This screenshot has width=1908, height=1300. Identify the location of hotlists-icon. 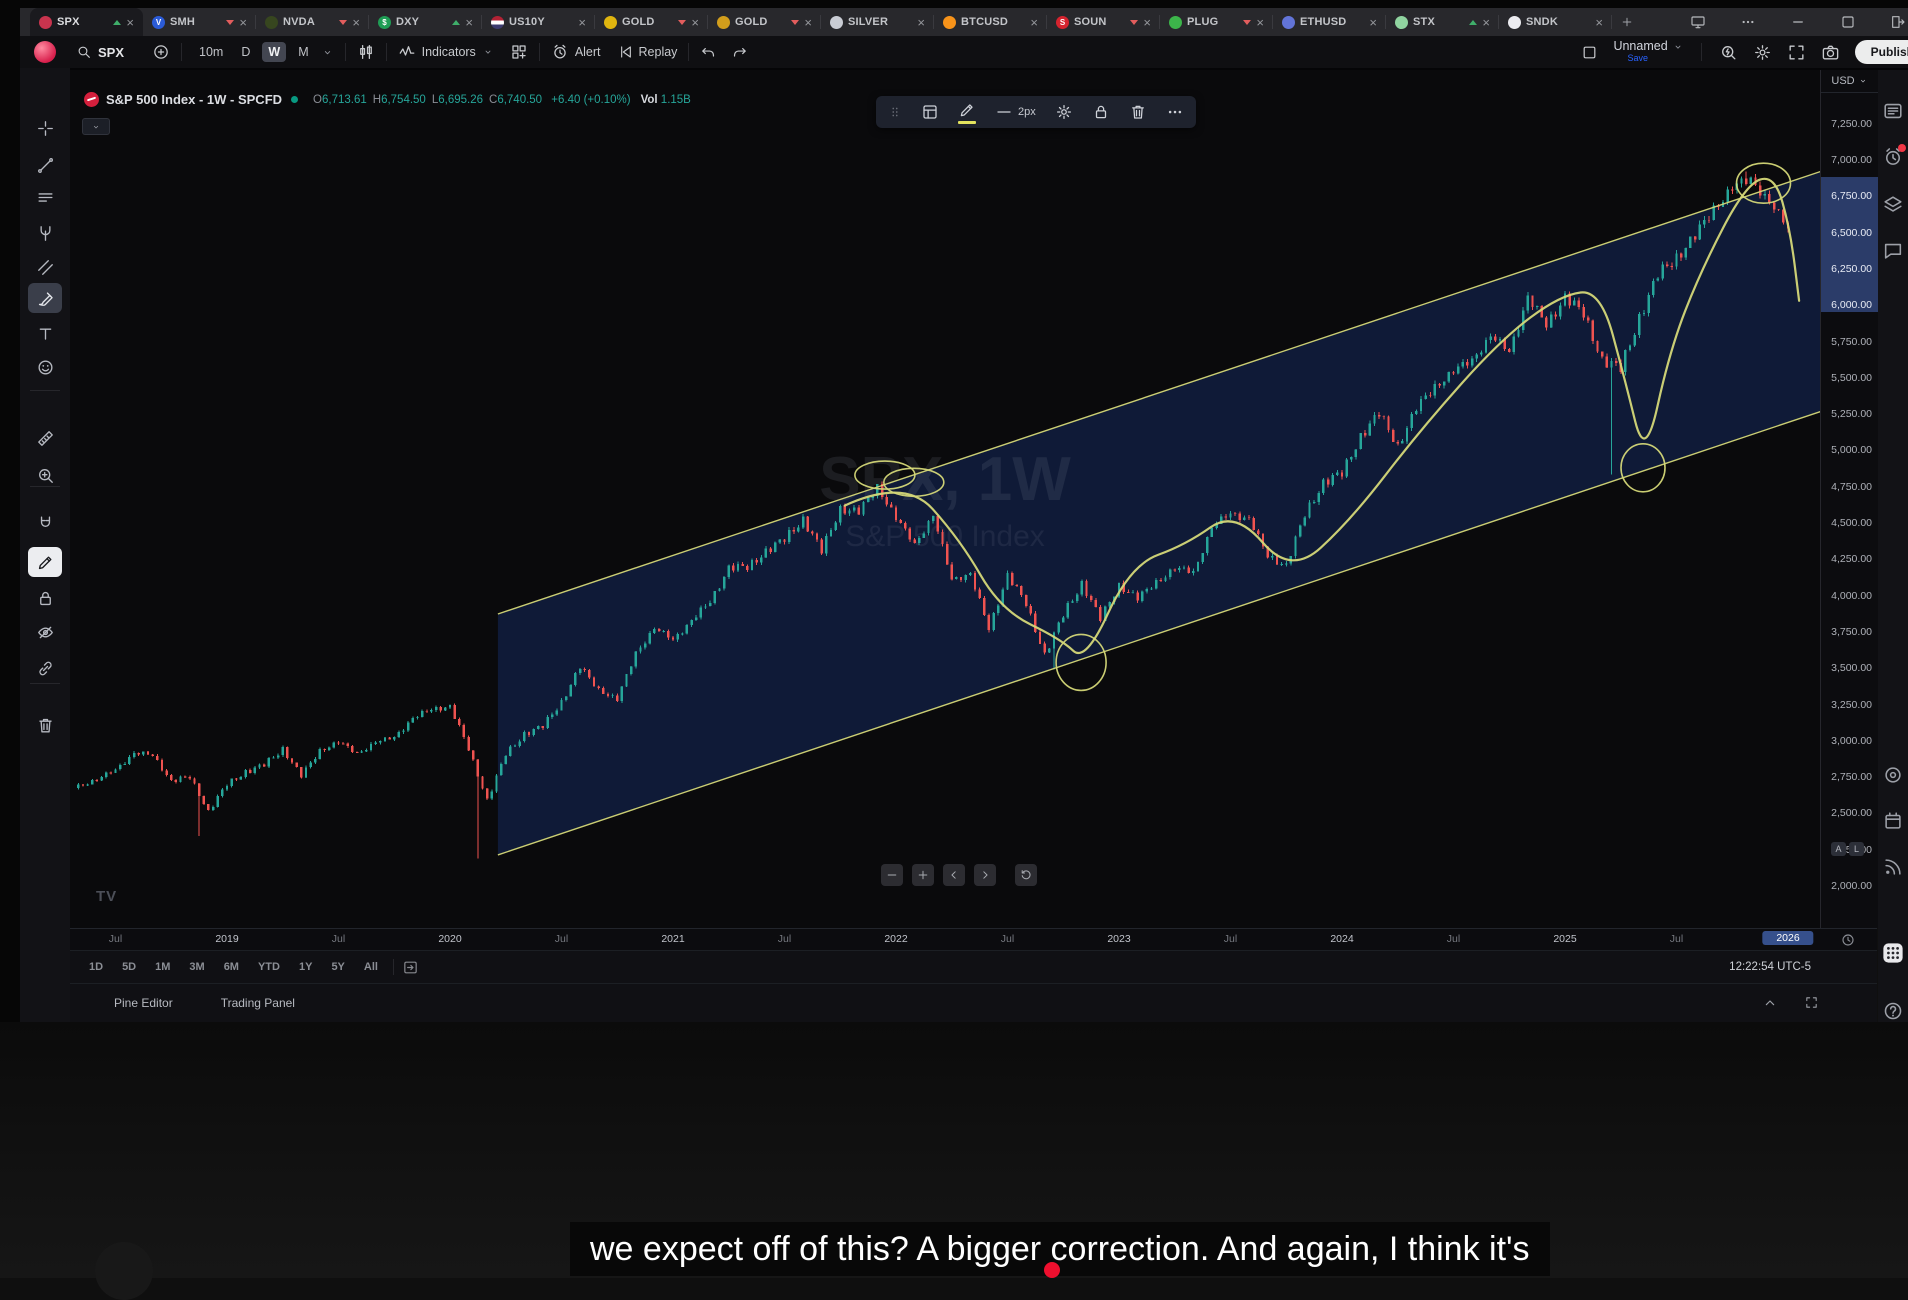
(1893, 775).